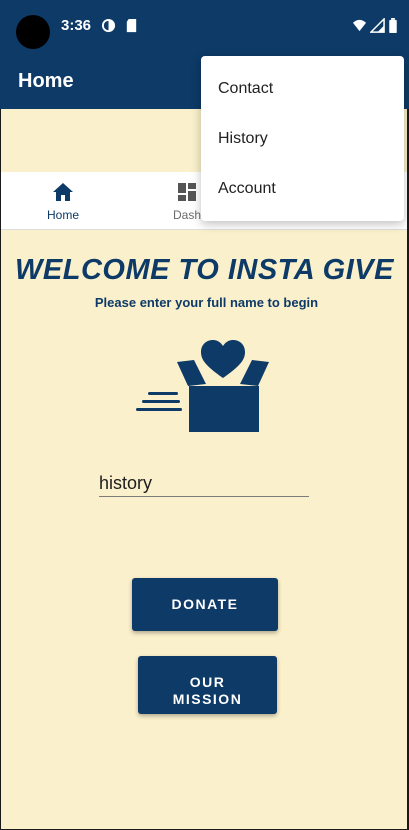 The image size is (409, 830). I want to click on battery-icon, so click(393, 25).